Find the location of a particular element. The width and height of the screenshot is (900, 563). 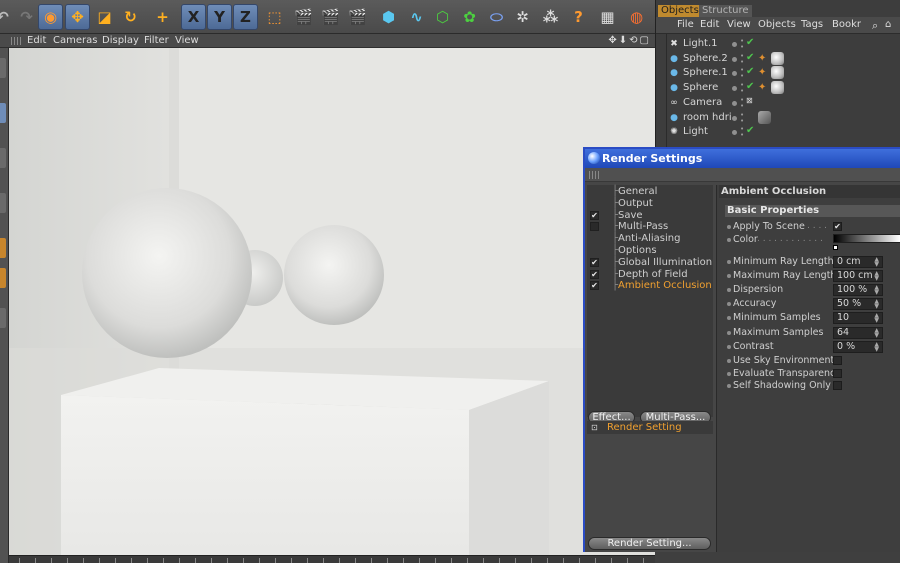

number-input: 100 % ▲ ▼ is located at coordinates (858, 290).